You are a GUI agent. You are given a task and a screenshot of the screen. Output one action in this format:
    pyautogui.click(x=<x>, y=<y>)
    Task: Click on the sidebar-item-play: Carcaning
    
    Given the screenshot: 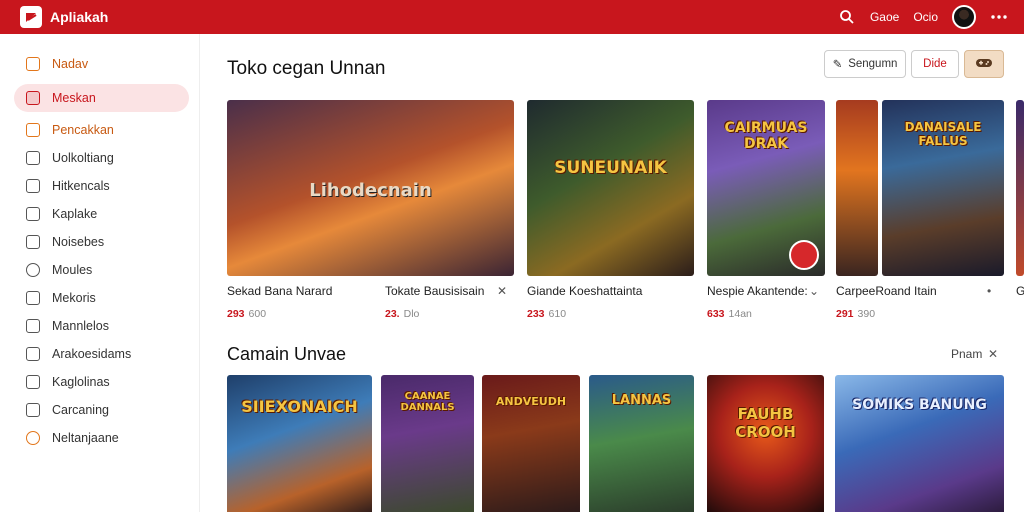 What is the action you would take?
    pyautogui.click(x=101, y=410)
    